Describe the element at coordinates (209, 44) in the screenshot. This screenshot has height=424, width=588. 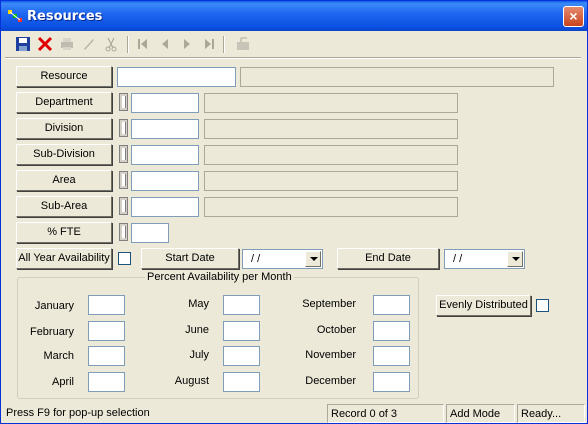
I see `last-record-icon` at that location.